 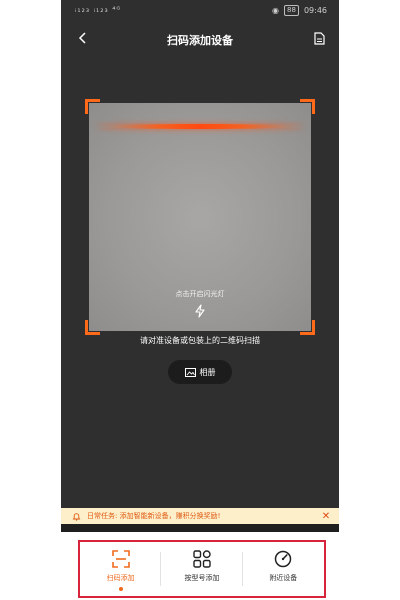 What do you see at coordinates (154, 516) in the screenshot?
I see `task-text: 日常任务: 添加智能新设备，赚积分换奖励!` at bounding box center [154, 516].